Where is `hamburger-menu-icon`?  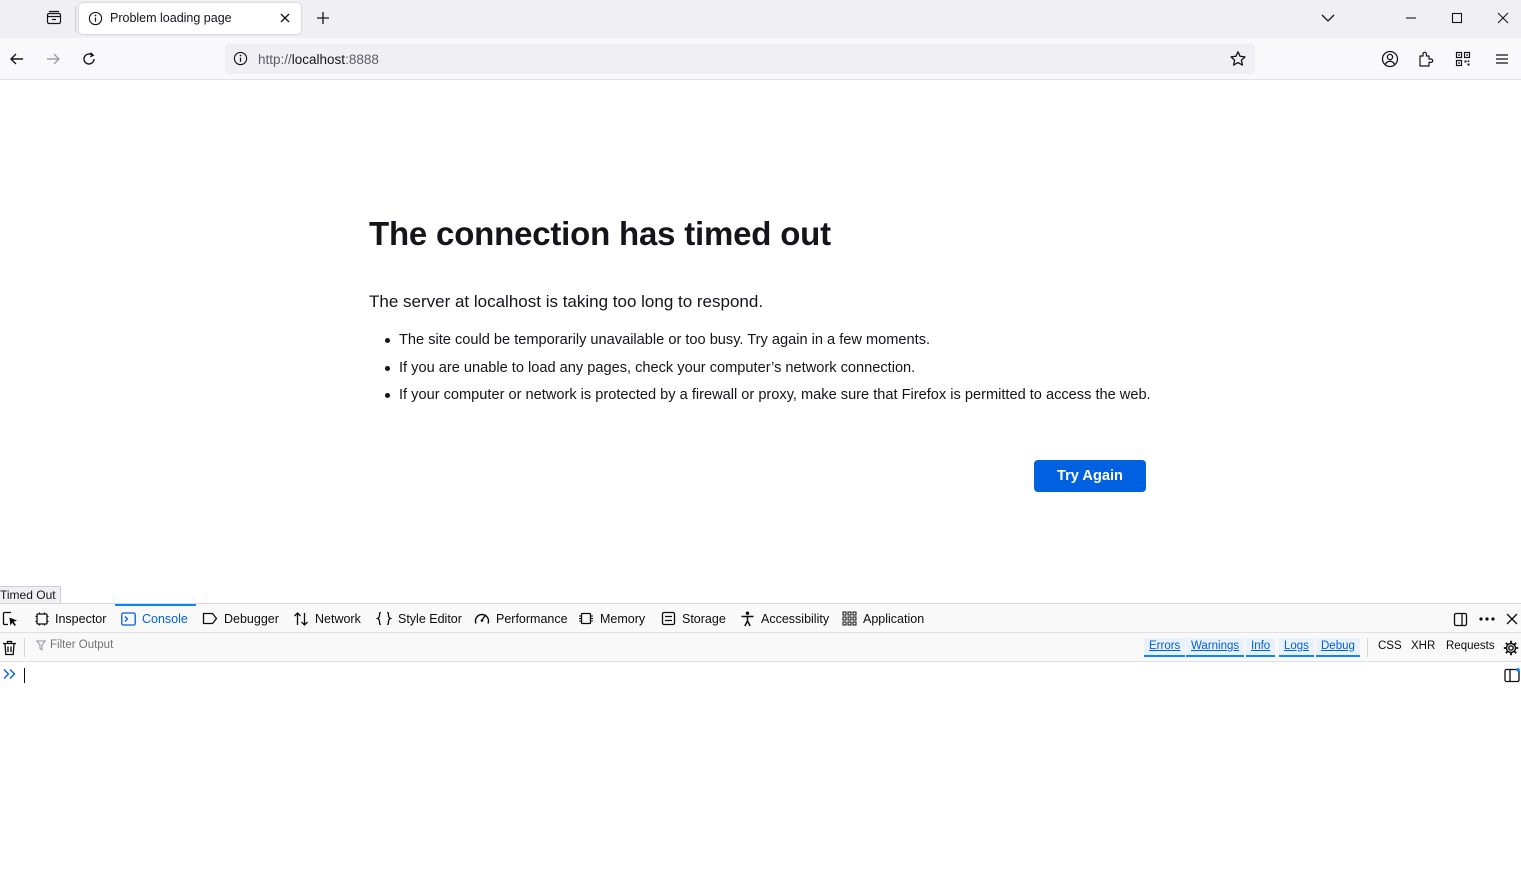
hamburger-menu-icon is located at coordinates (1502, 59).